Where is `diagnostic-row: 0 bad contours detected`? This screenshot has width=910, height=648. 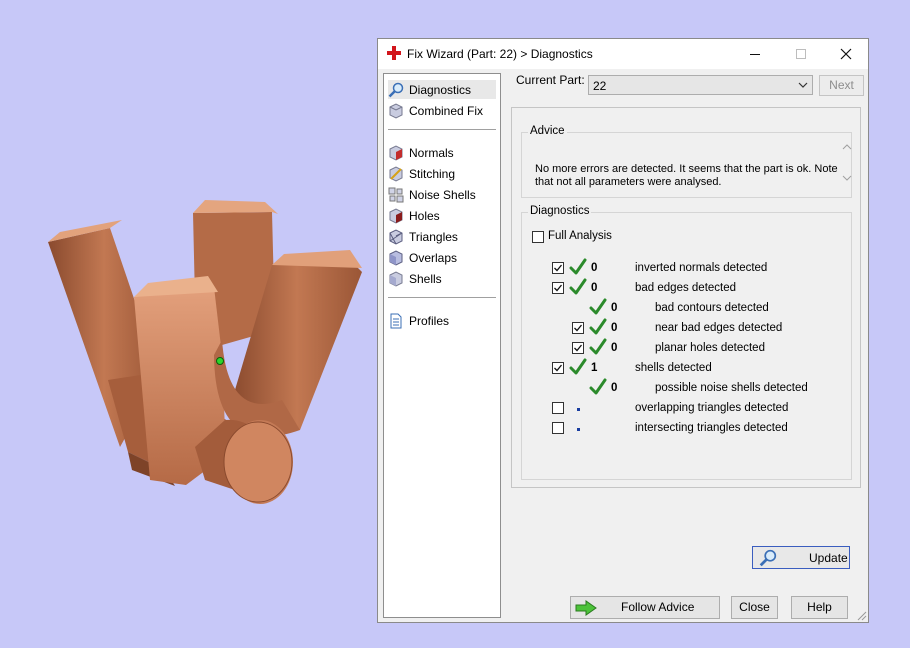
diagnostic-row: 0 bad contours detected is located at coordinates (682, 308).